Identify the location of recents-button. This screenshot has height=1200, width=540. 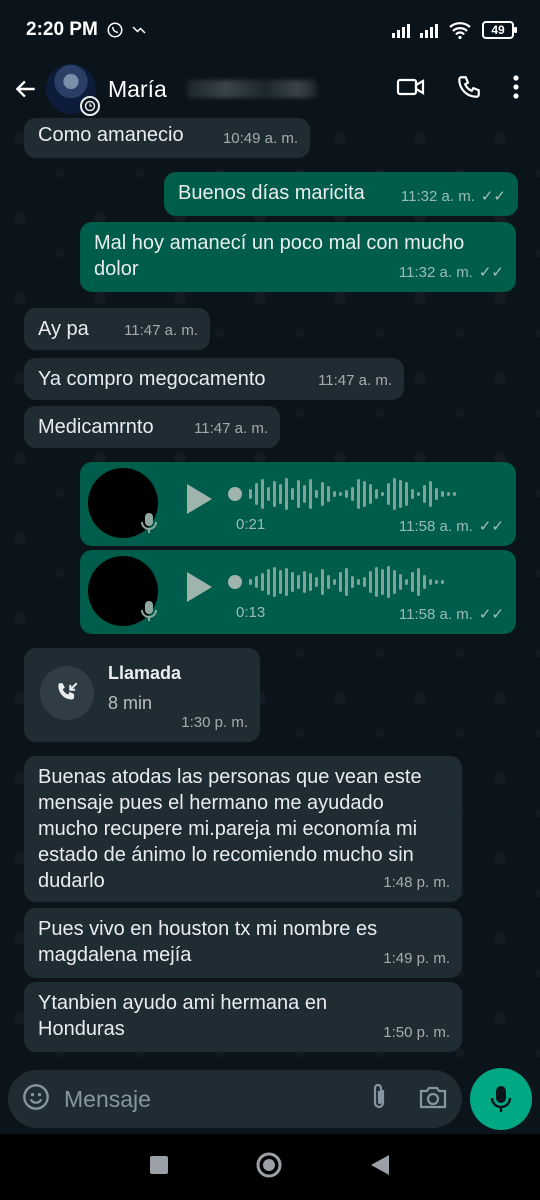
(159, 1167).